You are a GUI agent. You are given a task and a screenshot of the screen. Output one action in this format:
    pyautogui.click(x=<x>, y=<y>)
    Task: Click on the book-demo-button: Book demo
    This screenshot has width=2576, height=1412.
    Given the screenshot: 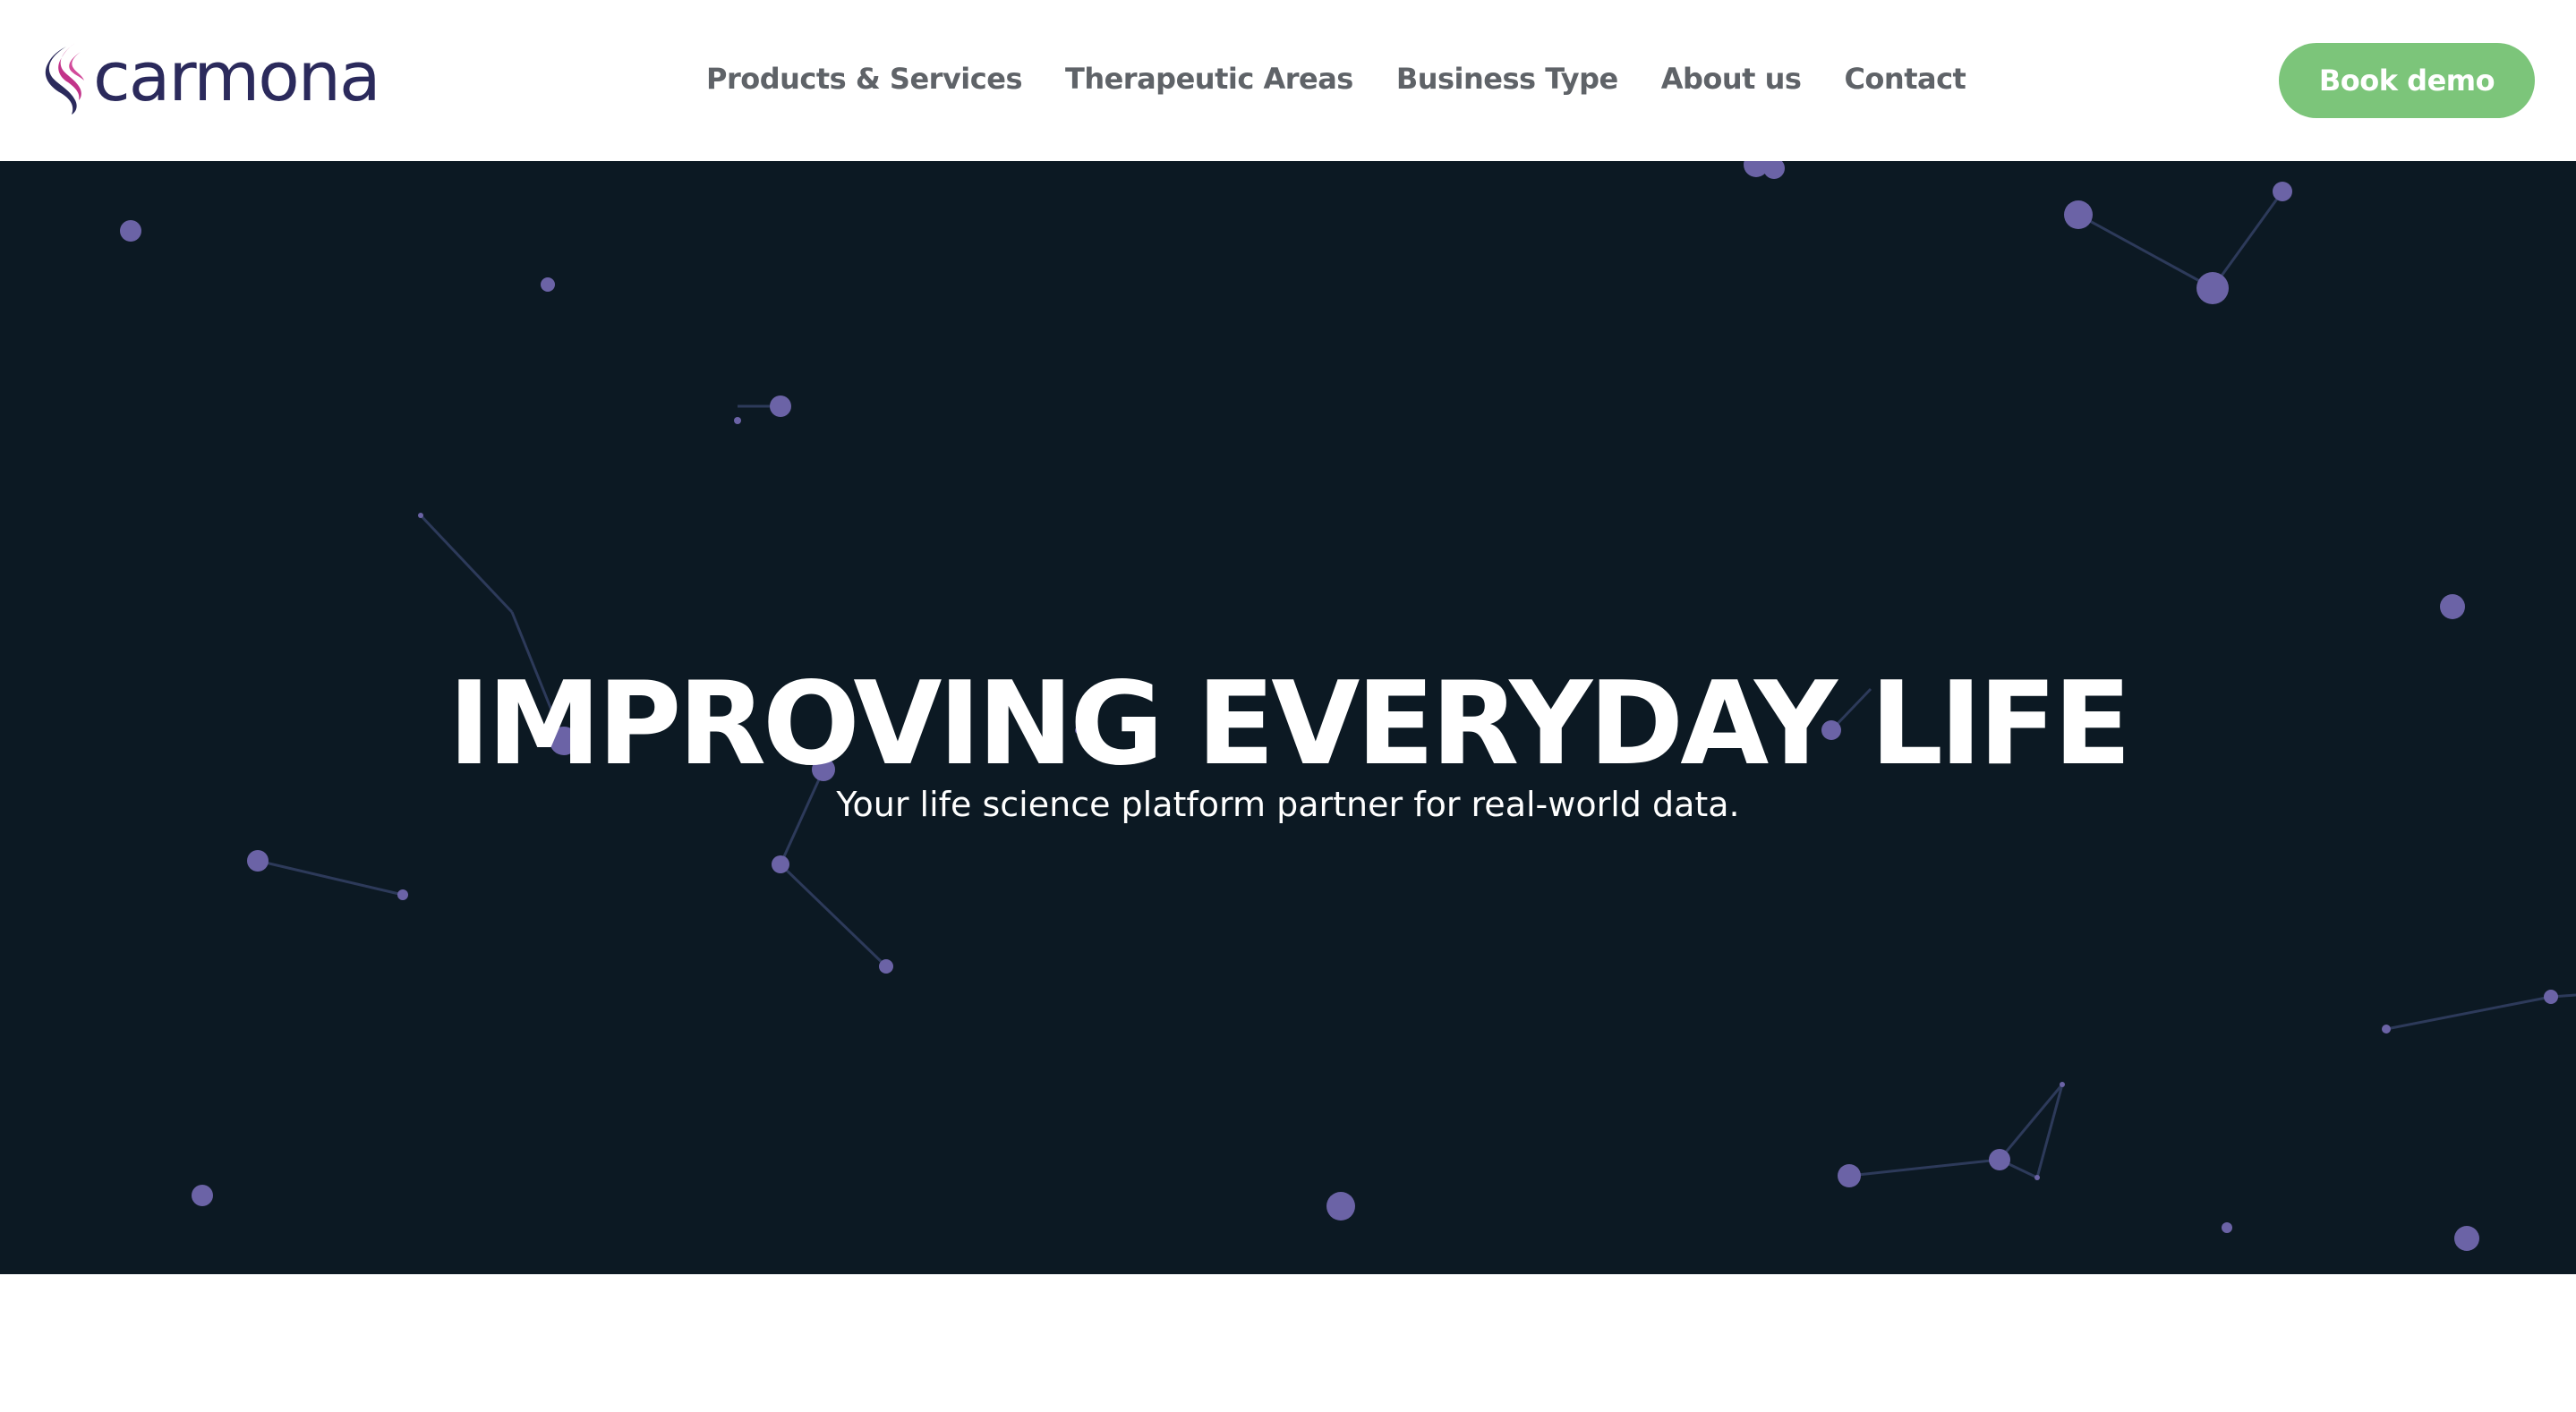 What is the action you would take?
    pyautogui.click(x=2407, y=80)
    